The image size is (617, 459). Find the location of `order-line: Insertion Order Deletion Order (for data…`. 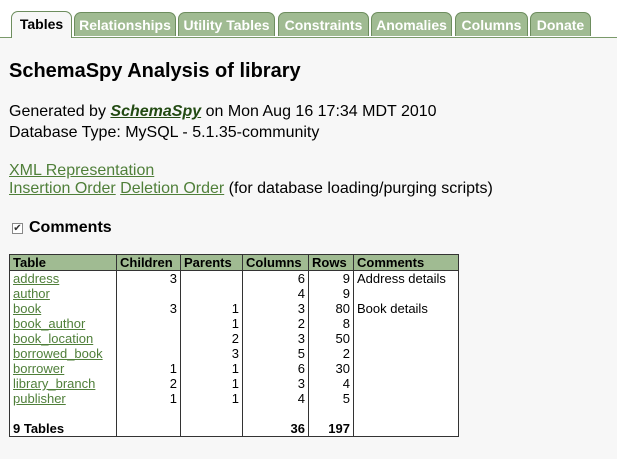

order-line: Insertion Order Deletion Order (for data… is located at coordinates (251, 189).